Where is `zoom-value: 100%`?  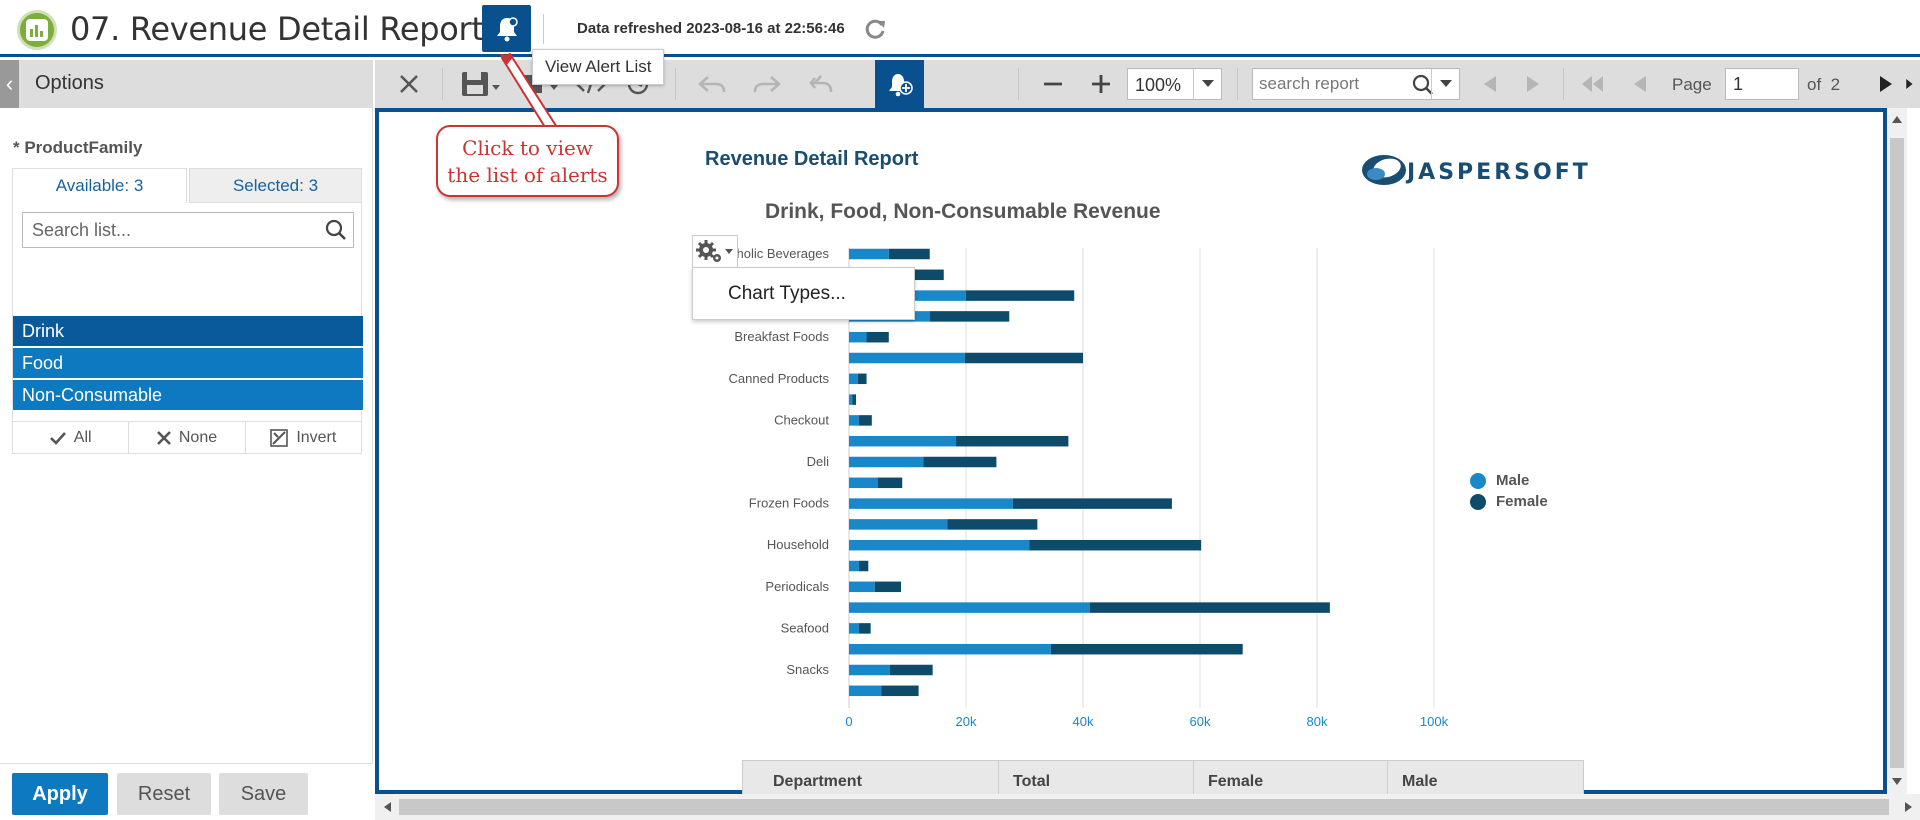
zoom-value: 100% is located at coordinates (1158, 85).